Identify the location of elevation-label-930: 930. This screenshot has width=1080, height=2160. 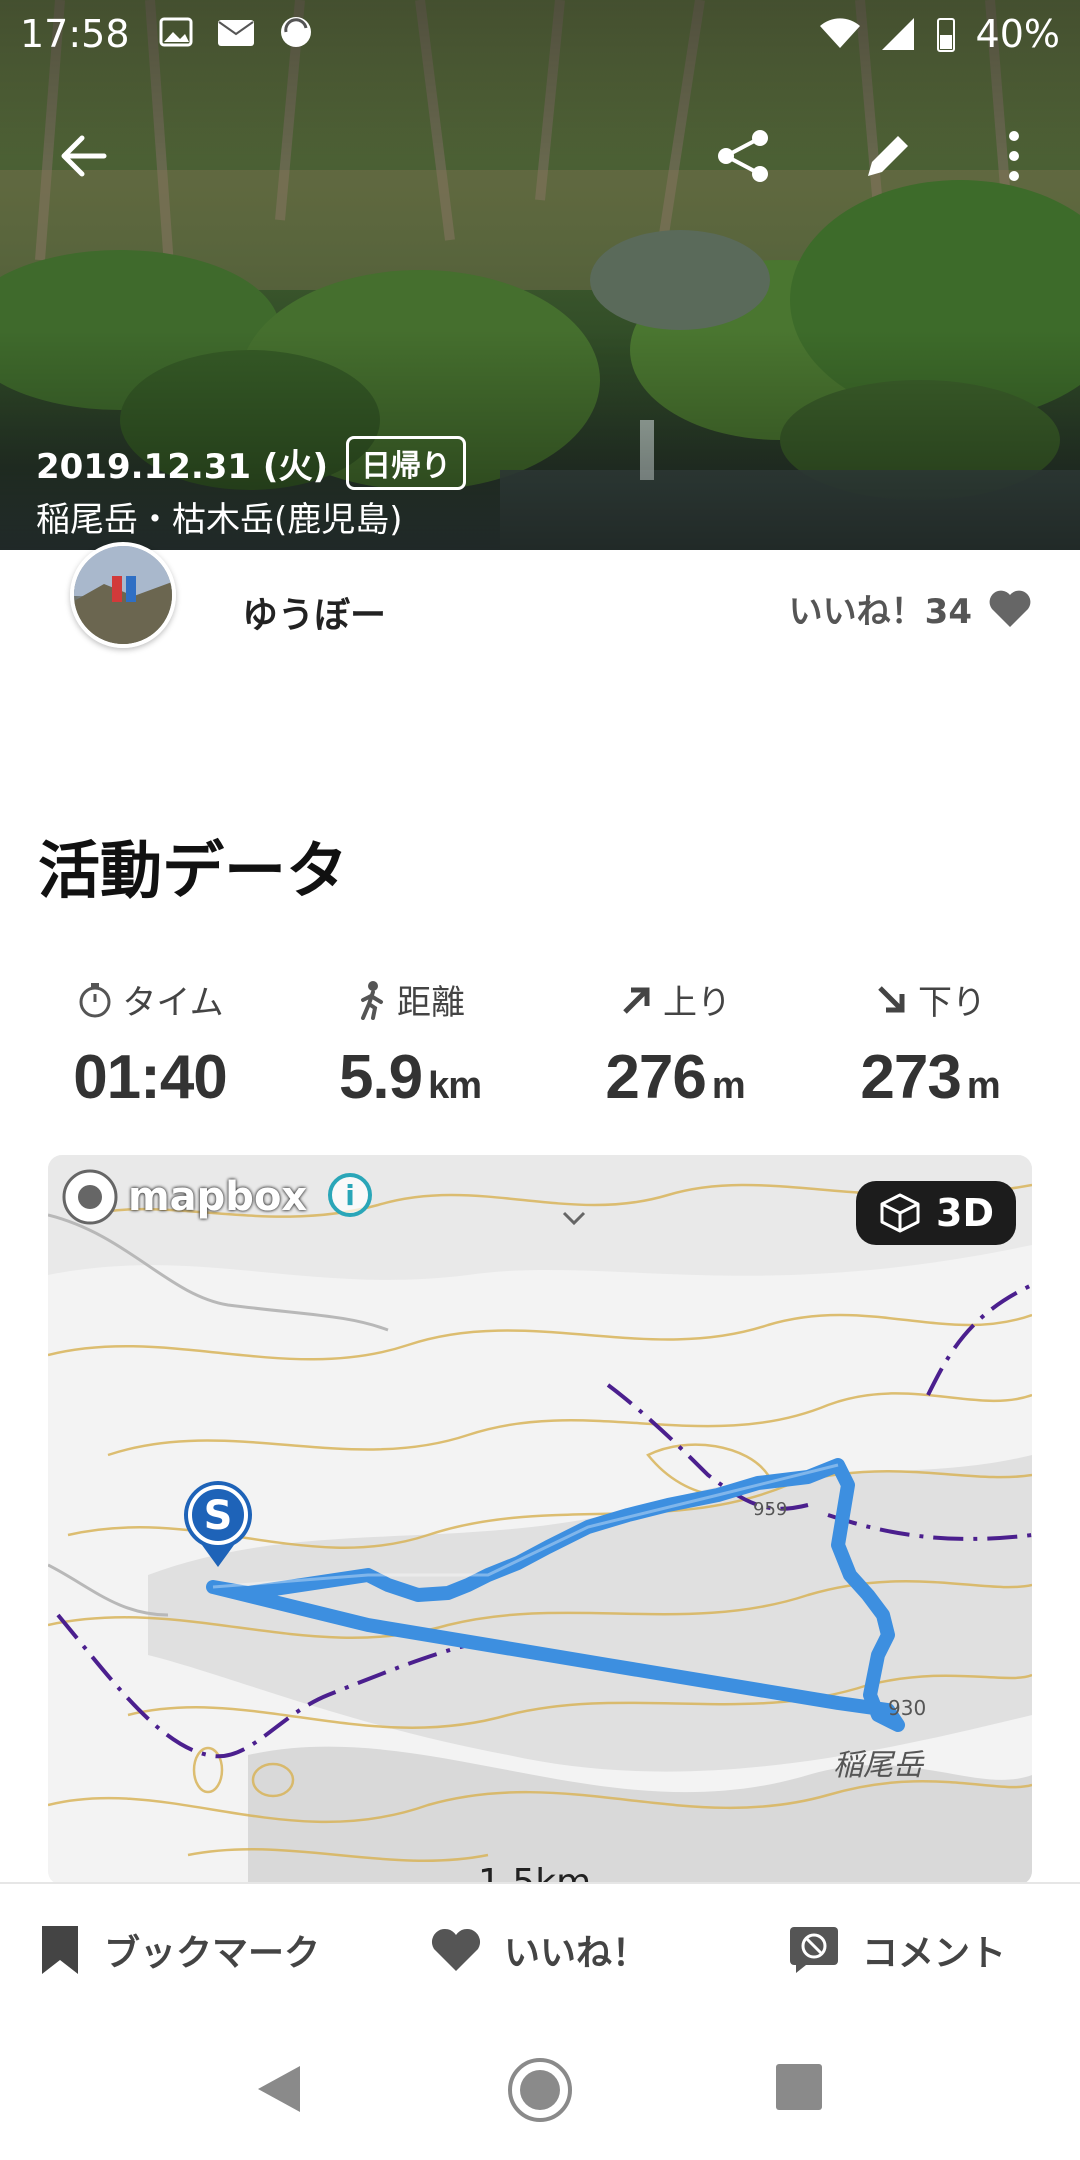
(907, 1708).